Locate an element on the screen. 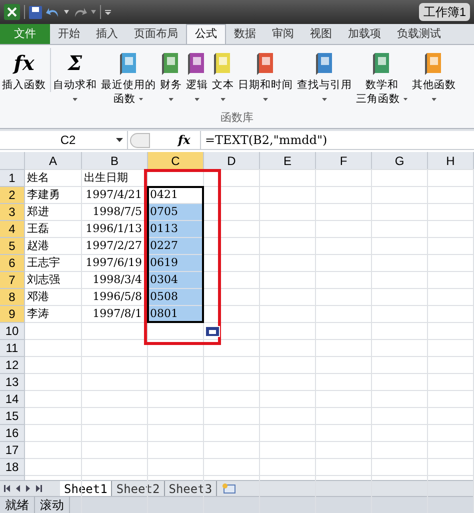 This screenshot has width=474, height=513. column-header: B is located at coordinates (115, 161).